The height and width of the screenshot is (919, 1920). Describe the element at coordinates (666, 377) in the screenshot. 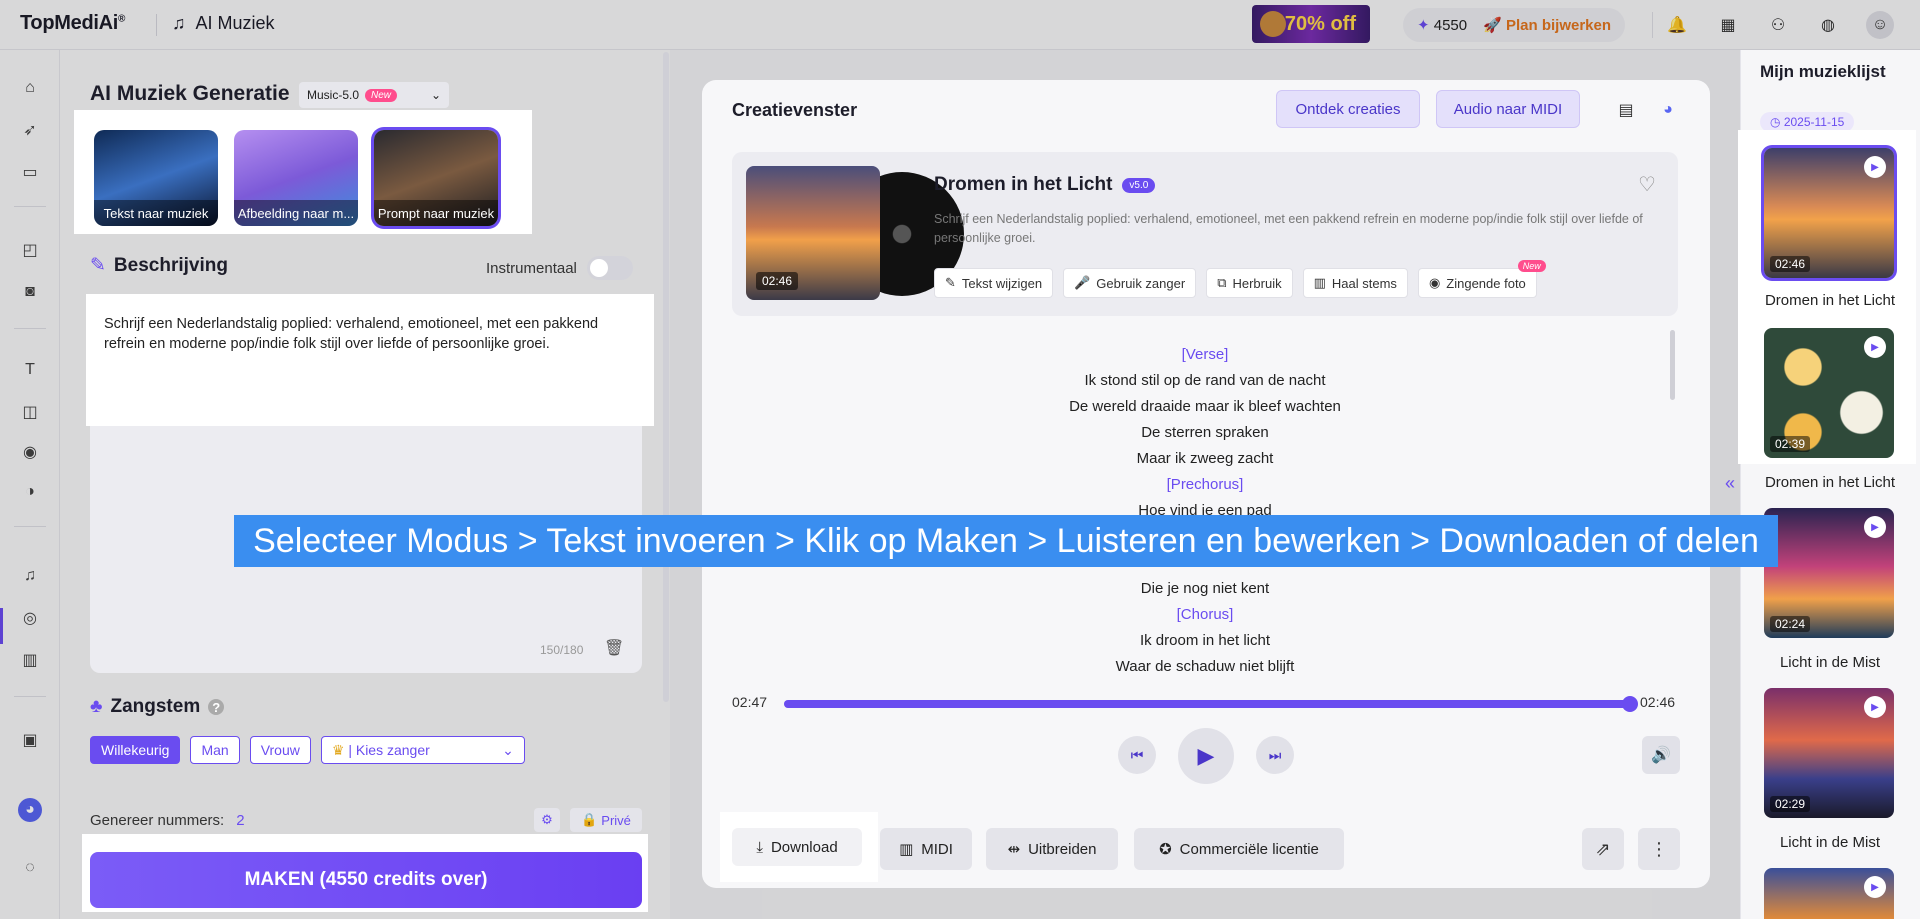

I see `panel-scrollbar` at that location.